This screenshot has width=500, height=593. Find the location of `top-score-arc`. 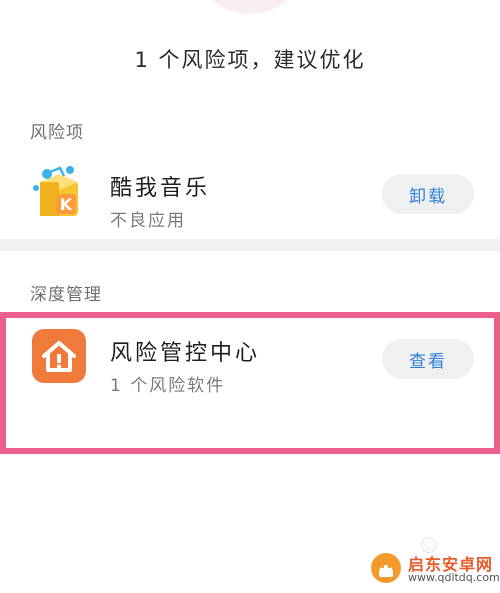

top-score-arc is located at coordinates (250, 7).